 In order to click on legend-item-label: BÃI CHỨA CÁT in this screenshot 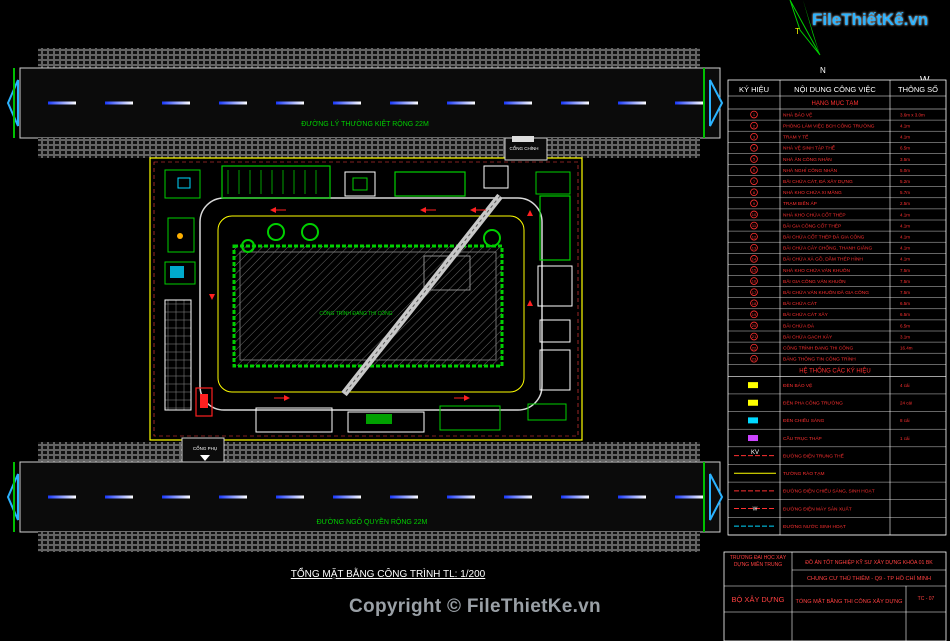, I will do `click(800, 303)`.